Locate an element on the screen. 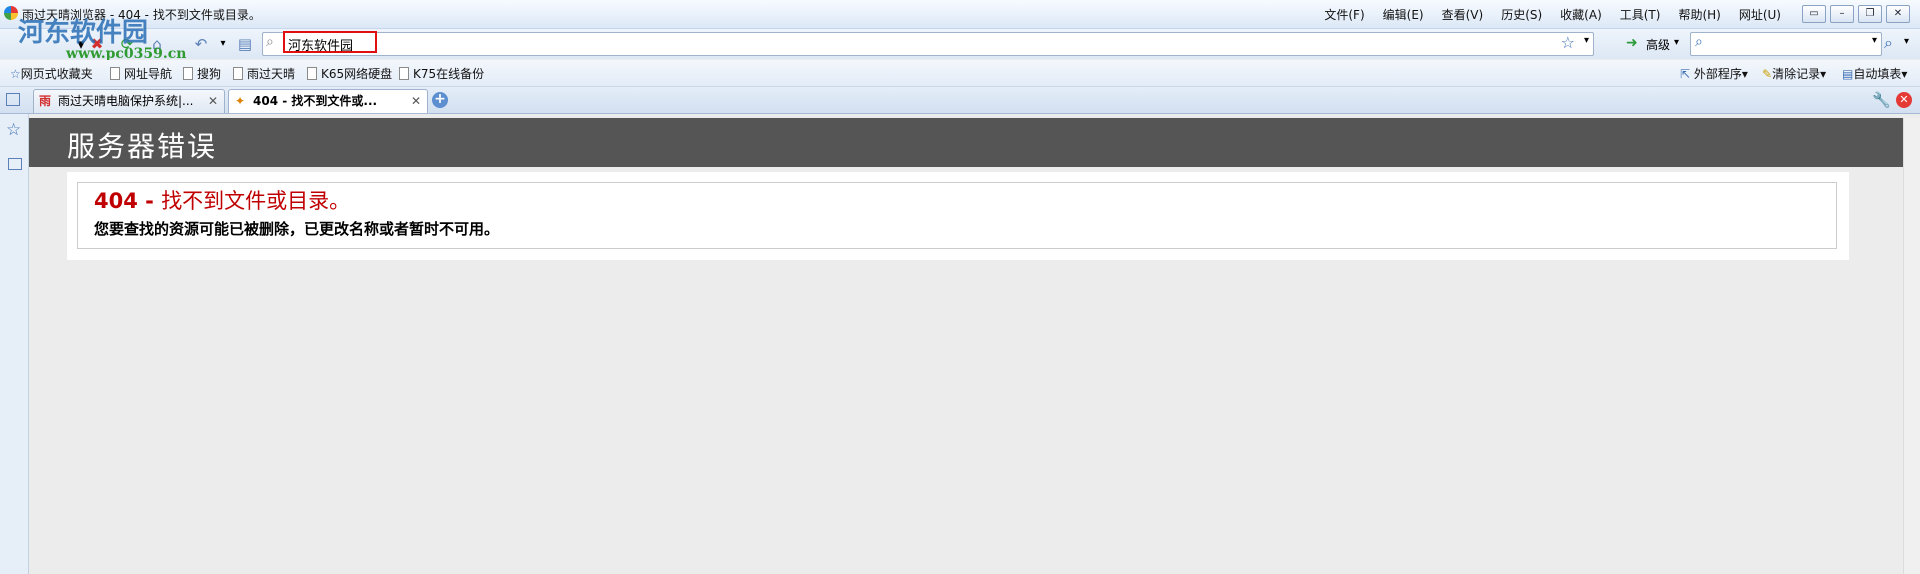 The image size is (1920, 574). menu-help: 帮助(H) is located at coordinates (1699, 14).